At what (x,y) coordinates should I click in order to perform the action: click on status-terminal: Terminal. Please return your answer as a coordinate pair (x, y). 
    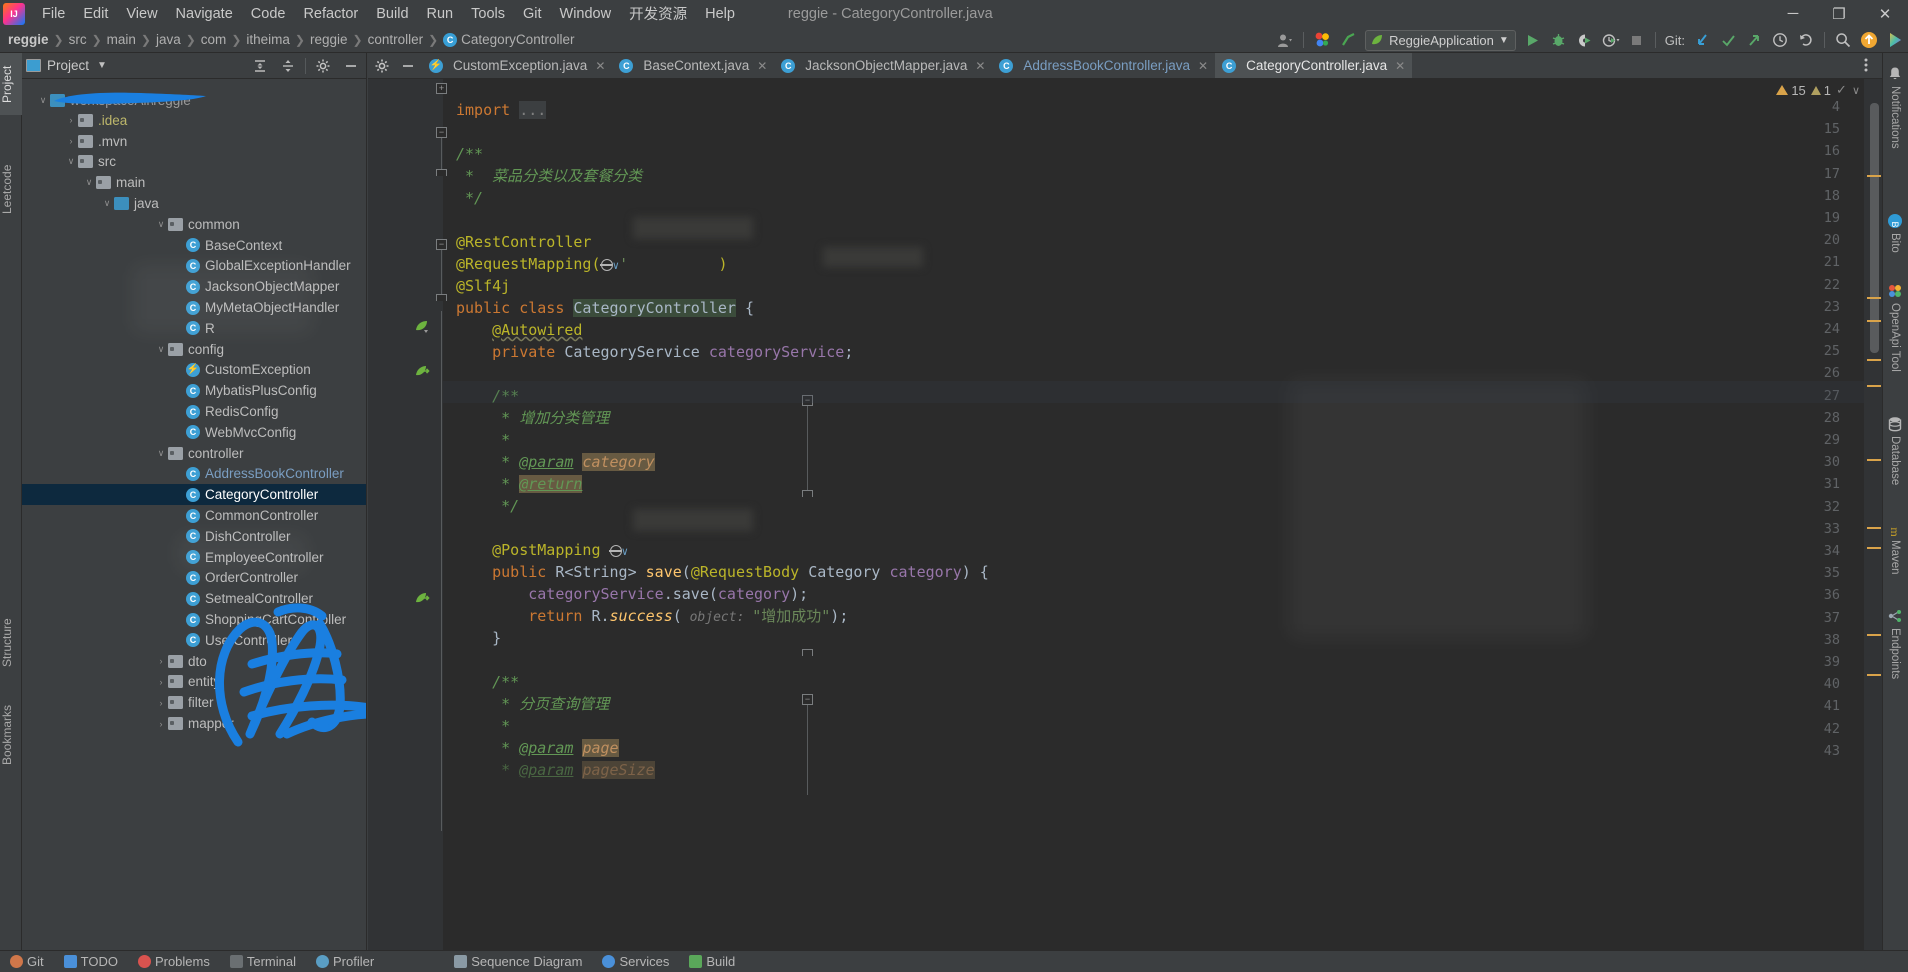
    Looking at the image, I should click on (263, 961).